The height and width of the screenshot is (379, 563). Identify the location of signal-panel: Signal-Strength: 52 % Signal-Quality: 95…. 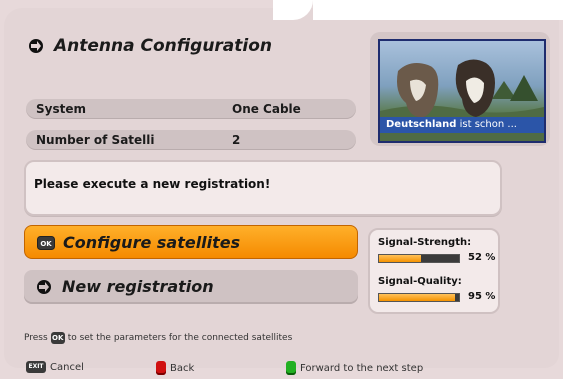
(434, 271).